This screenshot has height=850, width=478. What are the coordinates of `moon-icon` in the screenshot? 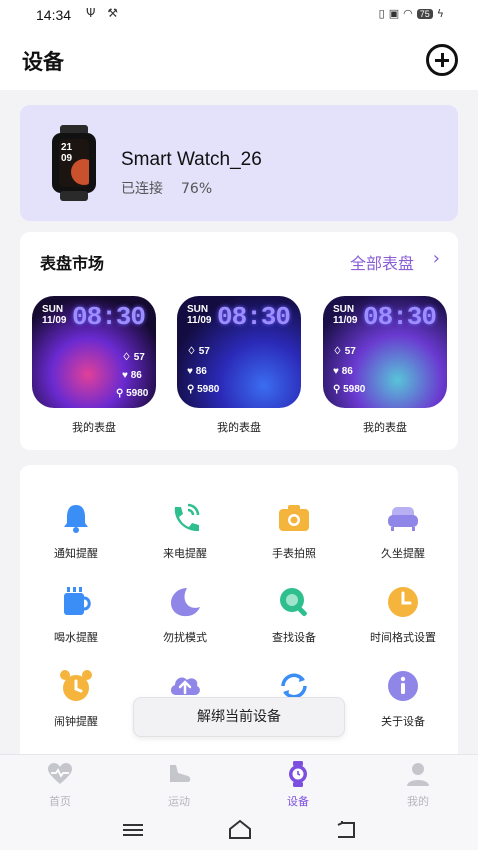 It's located at (185, 602).